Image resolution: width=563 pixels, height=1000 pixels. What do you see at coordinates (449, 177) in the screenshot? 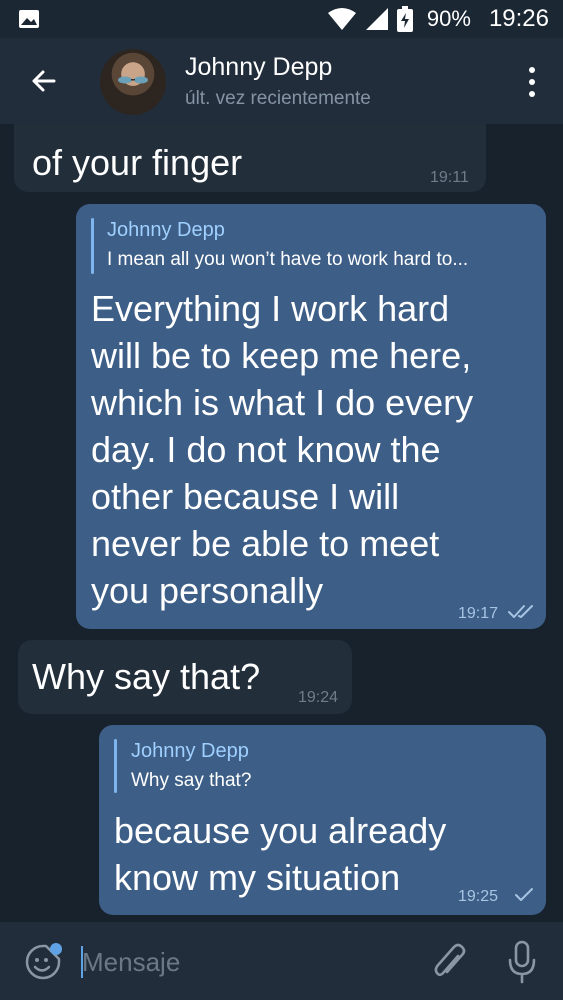
I see `message-time: 19:11` at bounding box center [449, 177].